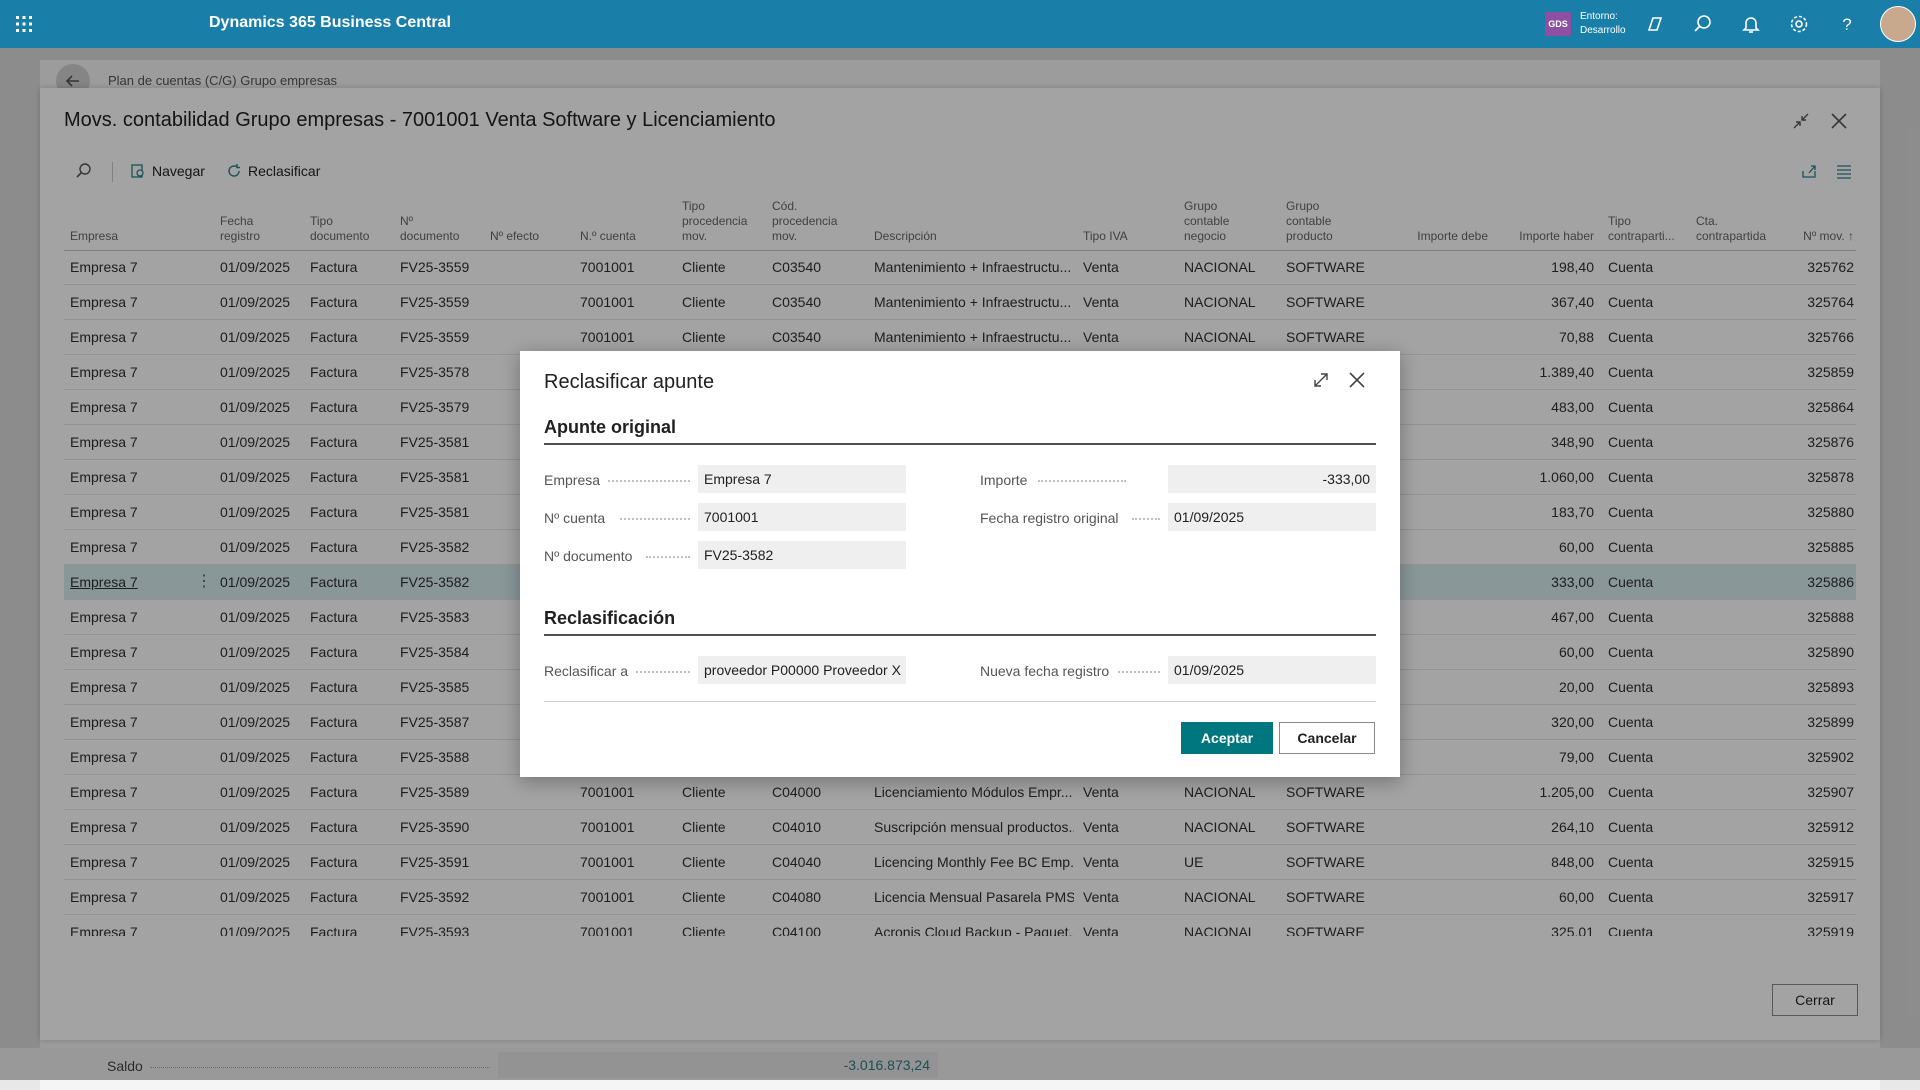 The height and width of the screenshot is (1090, 1920). What do you see at coordinates (1321, 380) in the screenshot?
I see `expand-icon` at bounding box center [1321, 380].